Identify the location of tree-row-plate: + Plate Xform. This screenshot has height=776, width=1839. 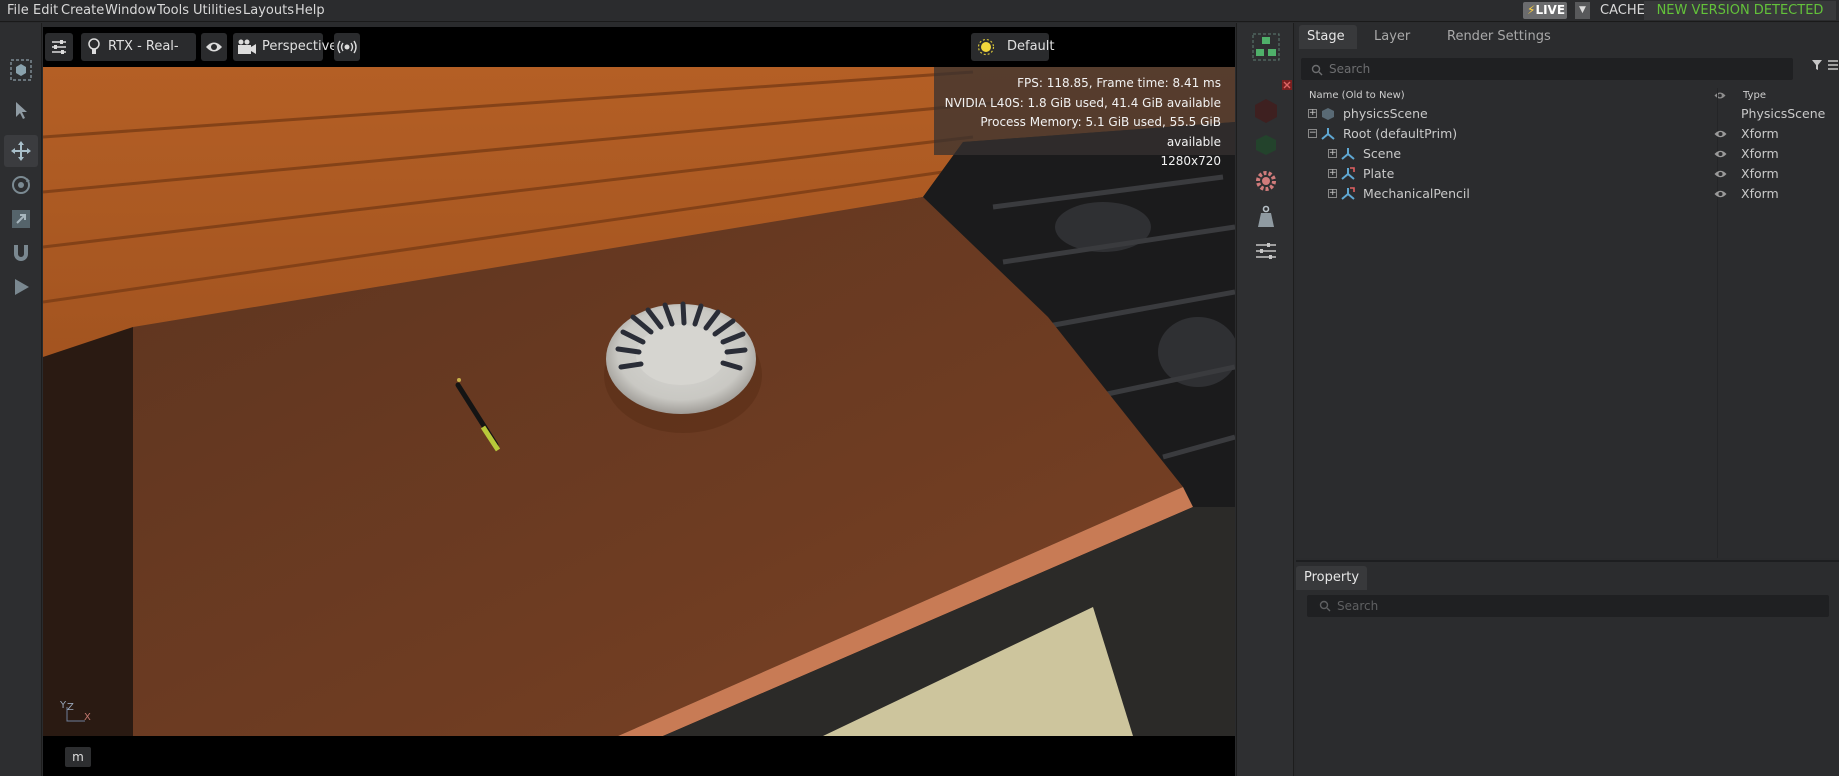
(1567, 174).